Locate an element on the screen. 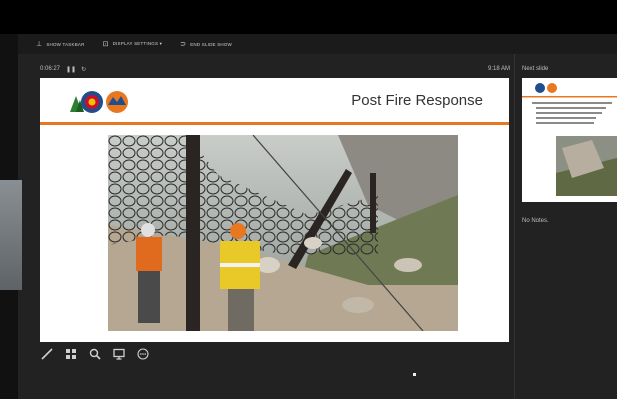 The height and width of the screenshot is (399, 617). zoom-icon is located at coordinates (95, 354).